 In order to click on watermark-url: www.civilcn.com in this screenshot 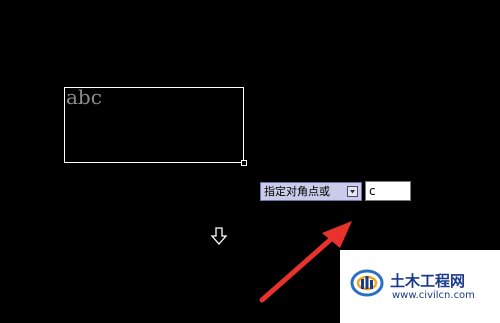, I will do `click(433, 295)`.